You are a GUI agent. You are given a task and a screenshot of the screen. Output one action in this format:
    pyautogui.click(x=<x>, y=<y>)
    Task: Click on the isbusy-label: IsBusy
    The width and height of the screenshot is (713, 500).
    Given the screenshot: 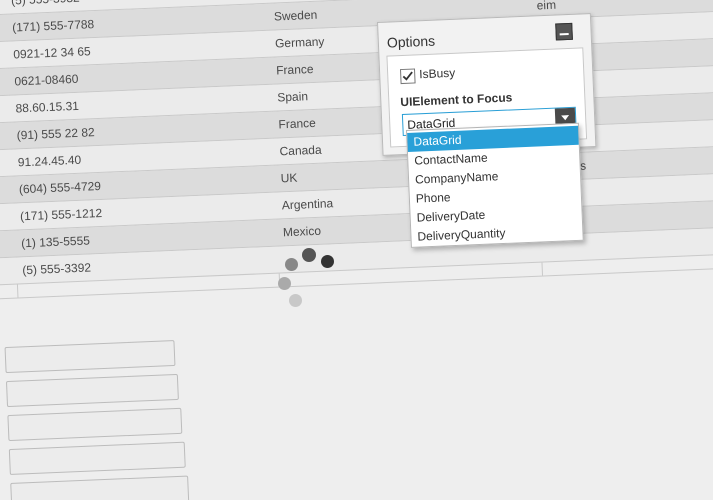 What is the action you would take?
    pyautogui.click(x=437, y=73)
    